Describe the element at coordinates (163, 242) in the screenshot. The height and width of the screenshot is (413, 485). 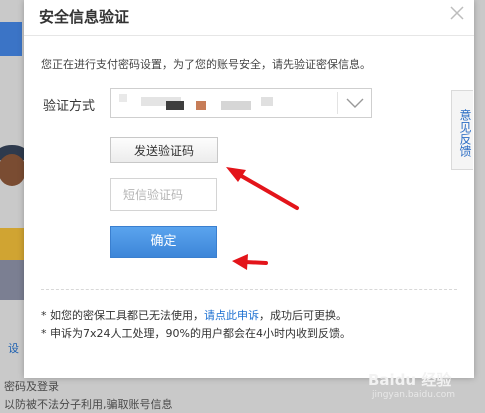
I see `confirm-button: 确定` at that location.